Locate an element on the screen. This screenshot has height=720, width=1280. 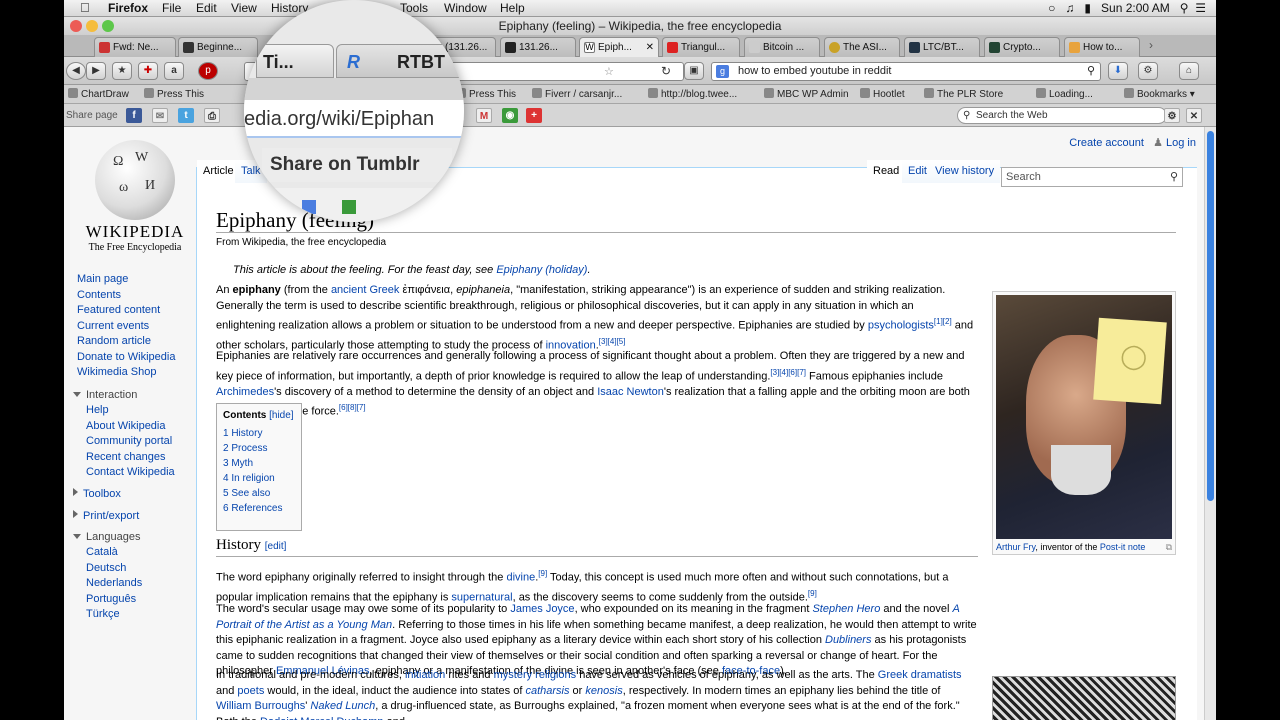
addon-icon: ★ is located at coordinates (122, 71).